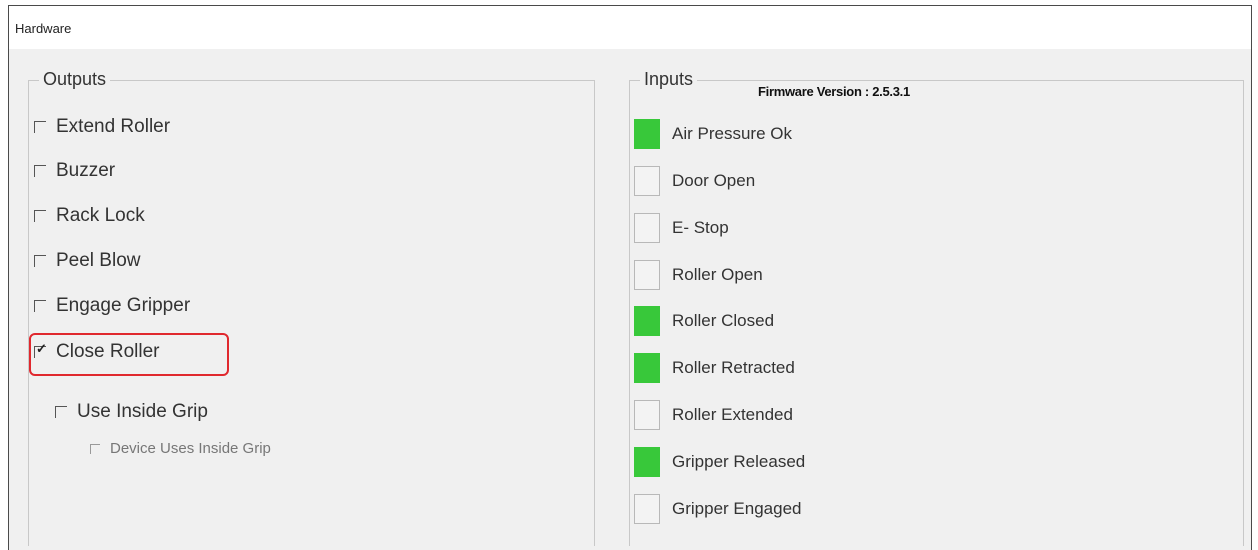 The width and height of the screenshot is (1258, 550). I want to click on inputs-legend: Inputs, so click(669, 79).